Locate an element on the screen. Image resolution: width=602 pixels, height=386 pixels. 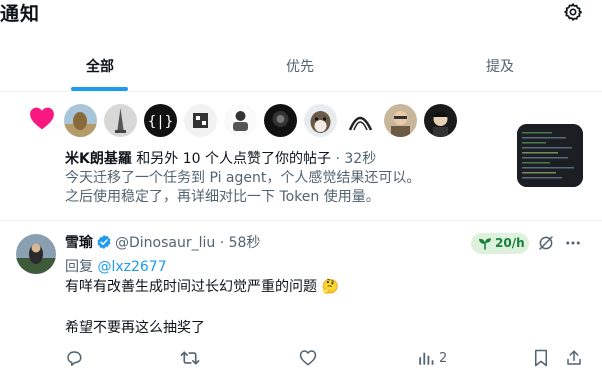
gear-icon is located at coordinates (573, 12).